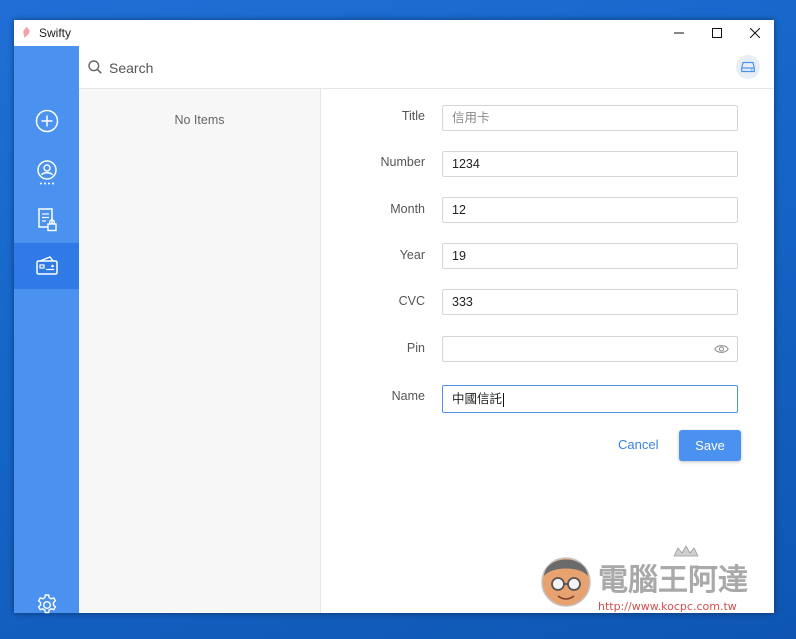 The image size is (796, 639). Describe the element at coordinates (667, 606) in the screenshot. I see `watermark-url: http://www.kocpc.com.tw` at that location.